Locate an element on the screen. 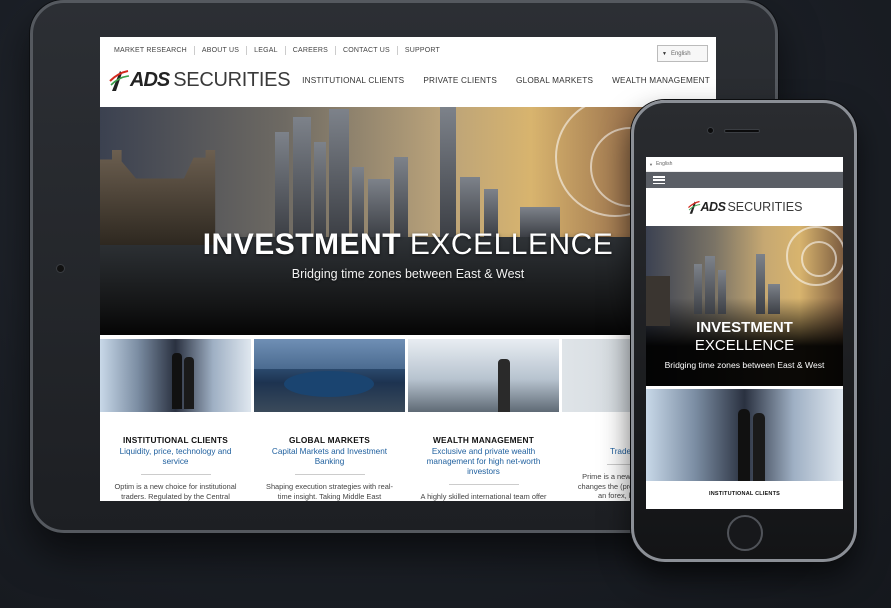  nav-link-careers: CAREERS is located at coordinates (311, 50).